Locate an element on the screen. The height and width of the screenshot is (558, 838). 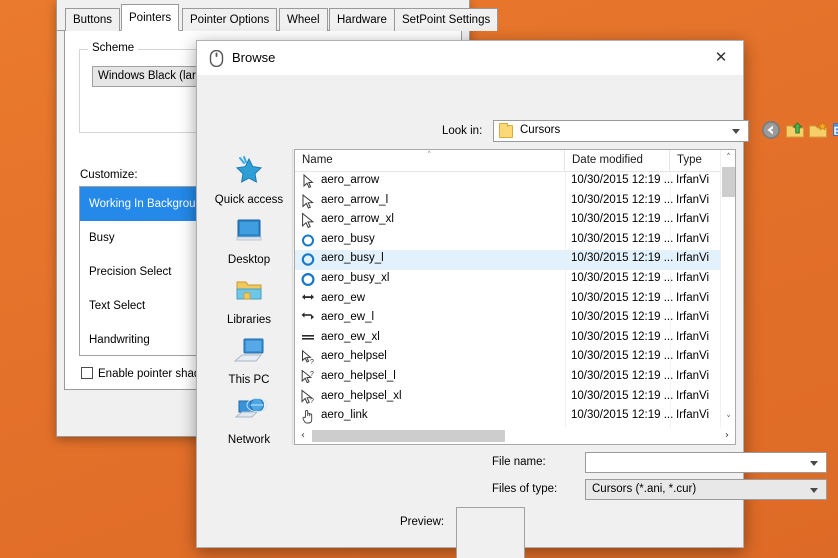
files-of-type-label: Files of type: is located at coordinates (525, 489).